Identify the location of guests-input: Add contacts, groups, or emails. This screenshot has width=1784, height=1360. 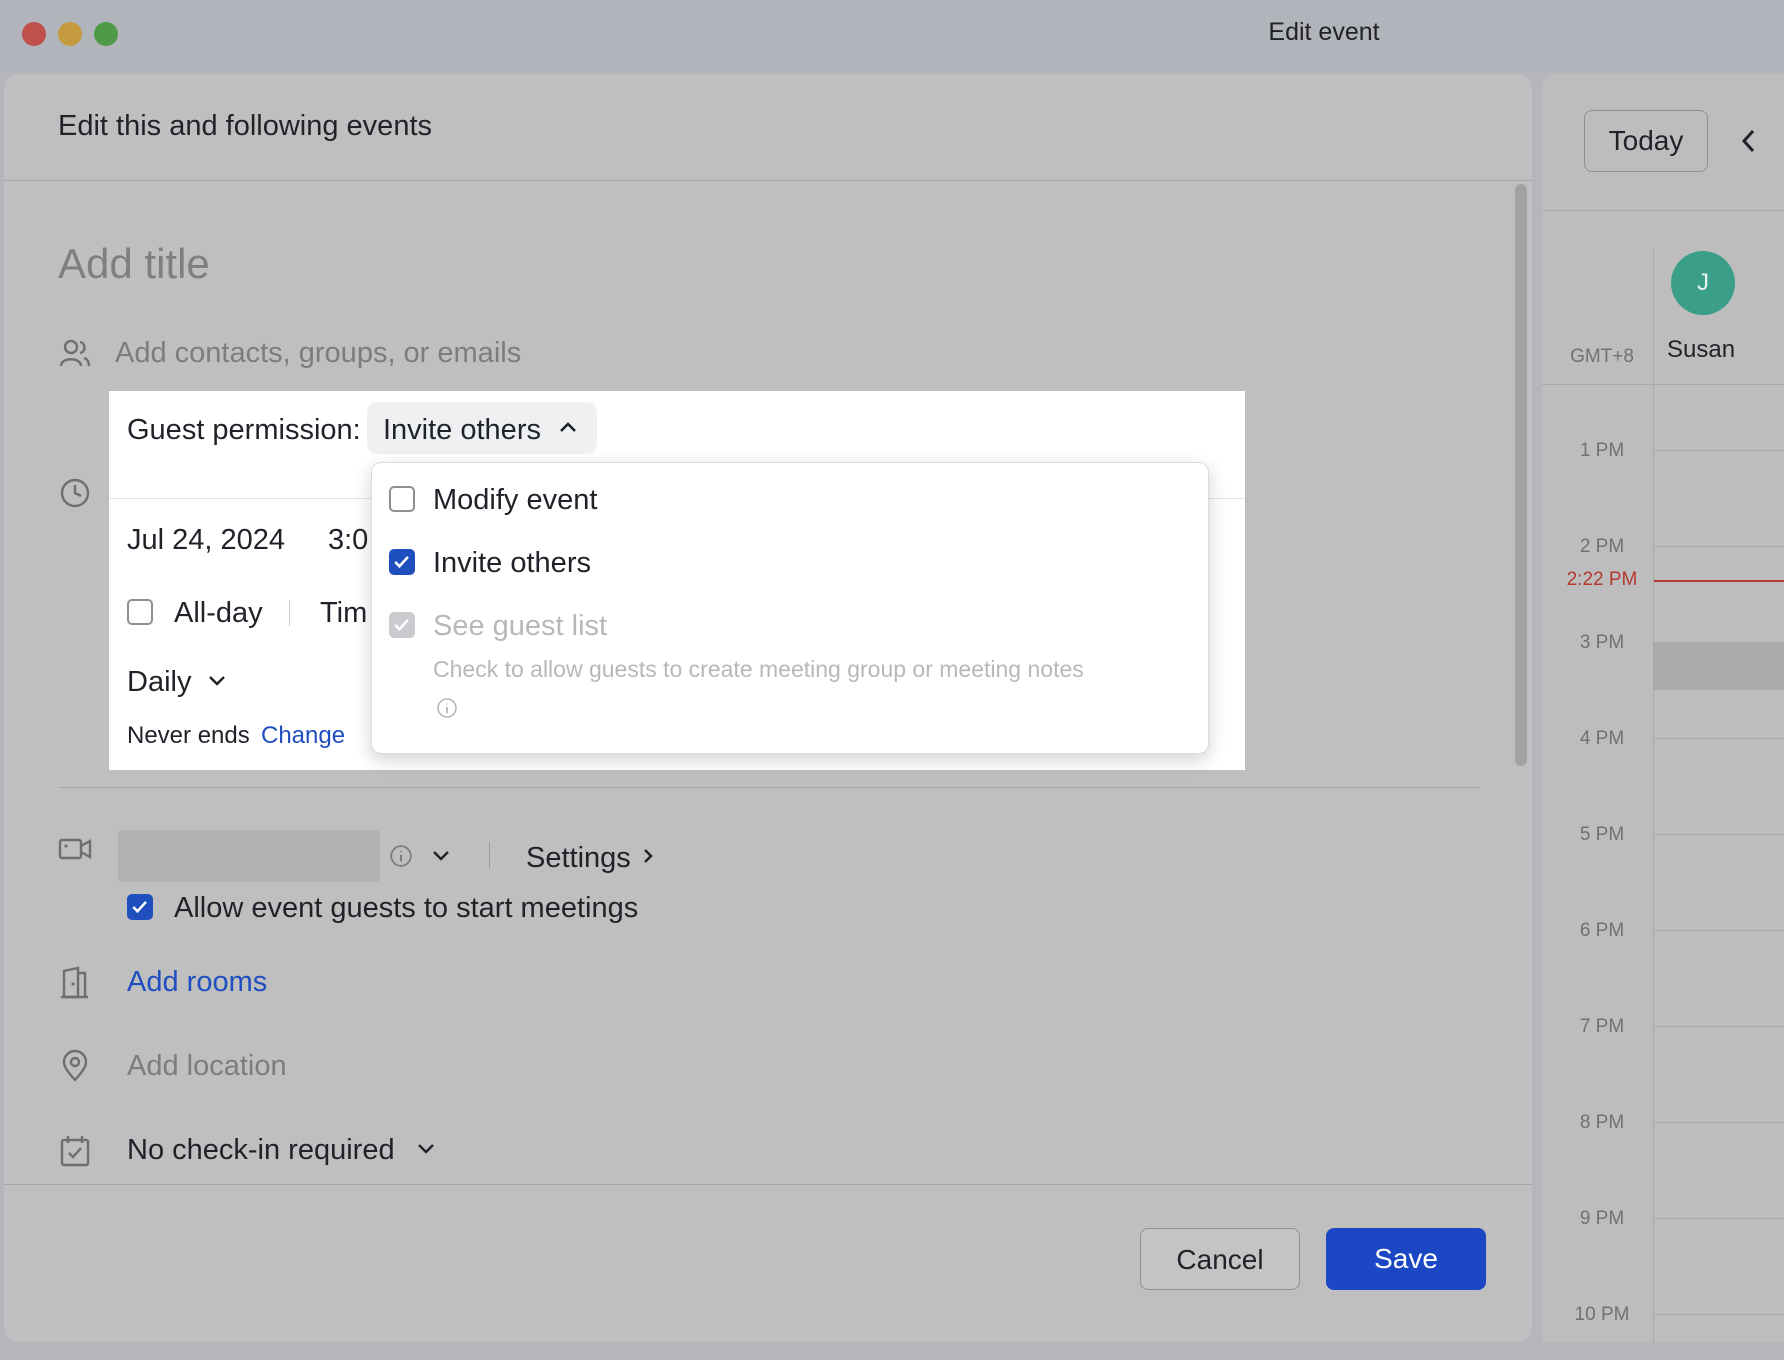
(318, 353).